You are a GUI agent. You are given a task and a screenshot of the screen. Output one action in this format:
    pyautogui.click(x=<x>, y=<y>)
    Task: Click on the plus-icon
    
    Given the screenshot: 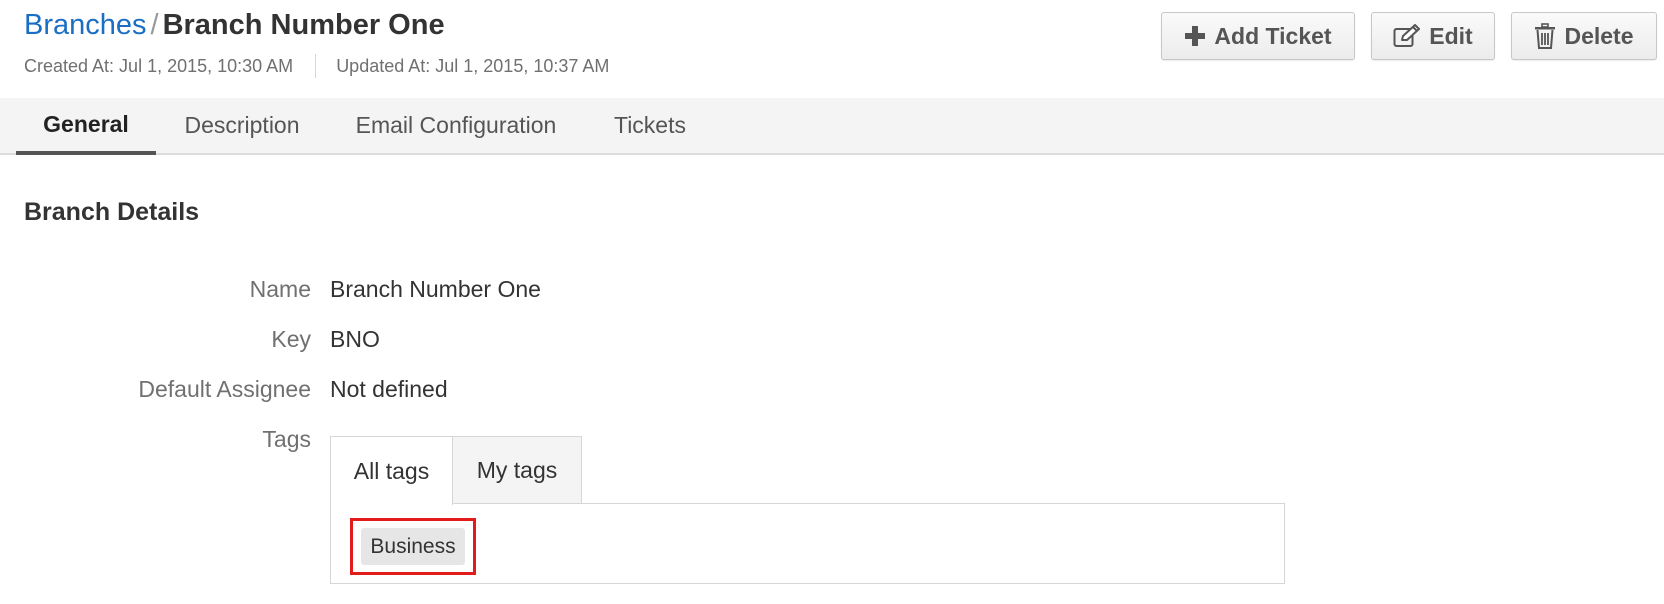 What is the action you would take?
    pyautogui.click(x=1195, y=36)
    